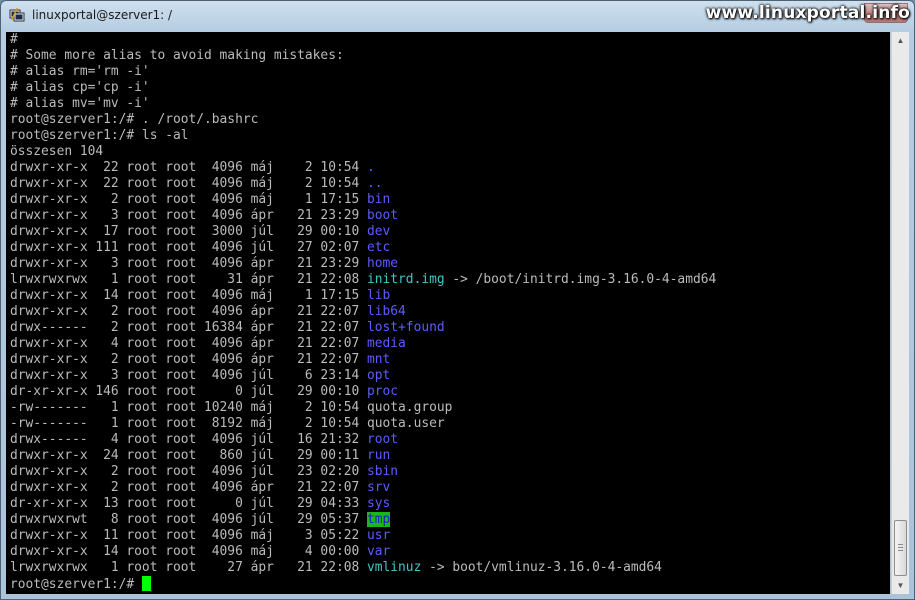 This screenshot has width=915, height=600. What do you see at coordinates (188, 455) in the screenshot?
I see `file-attributes: drwxr-xr-x 24 root root 860 júl 29 00:11` at bounding box center [188, 455].